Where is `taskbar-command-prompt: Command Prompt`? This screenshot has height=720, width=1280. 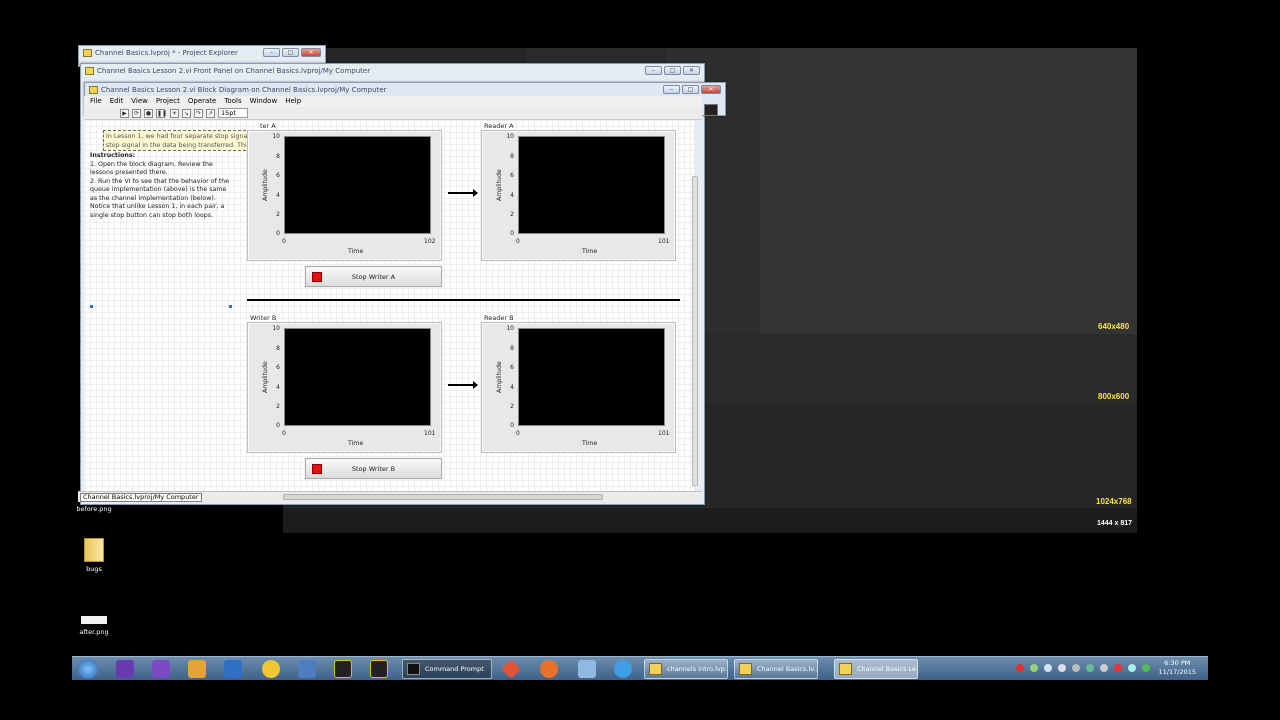 taskbar-command-prompt: Command Prompt is located at coordinates (447, 669).